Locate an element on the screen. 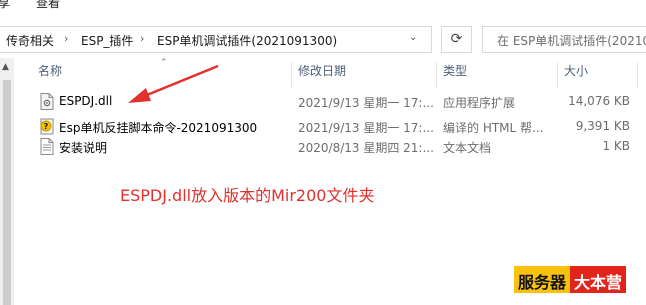  watermark-badge: 服务器 大本营 is located at coordinates (570, 279).